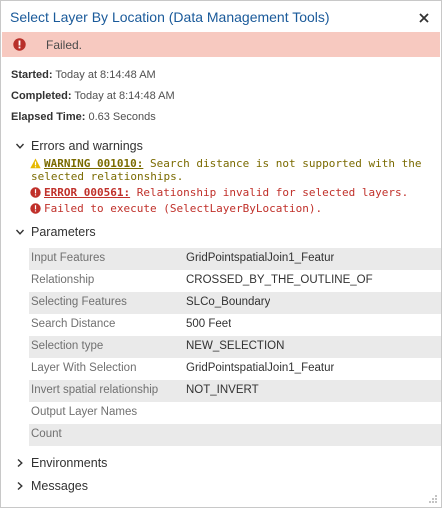 The image size is (442, 508). Describe the element at coordinates (84, 368) in the screenshot. I see `param-name: Layer With Selection` at that location.